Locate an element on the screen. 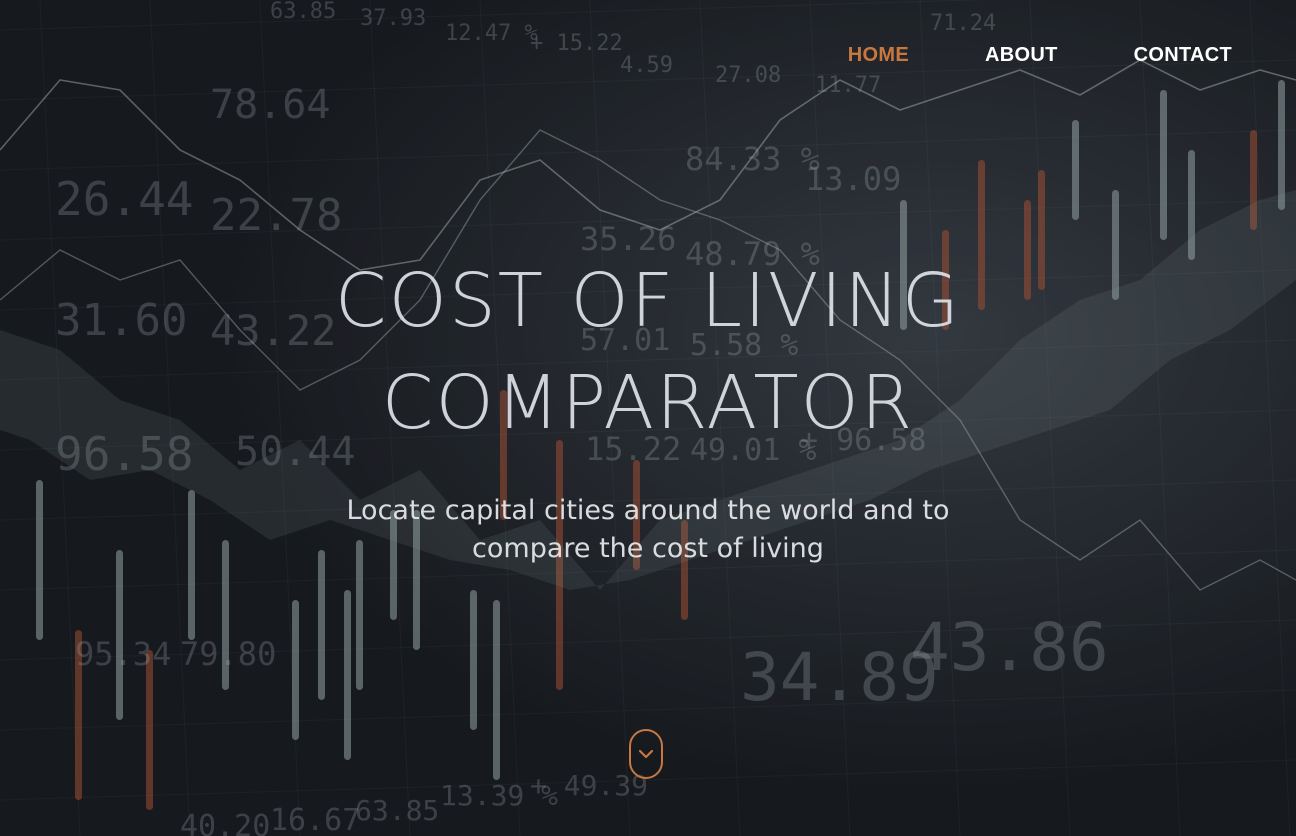  nav-about-link: ABOUT is located at coordinates (1021, 55).